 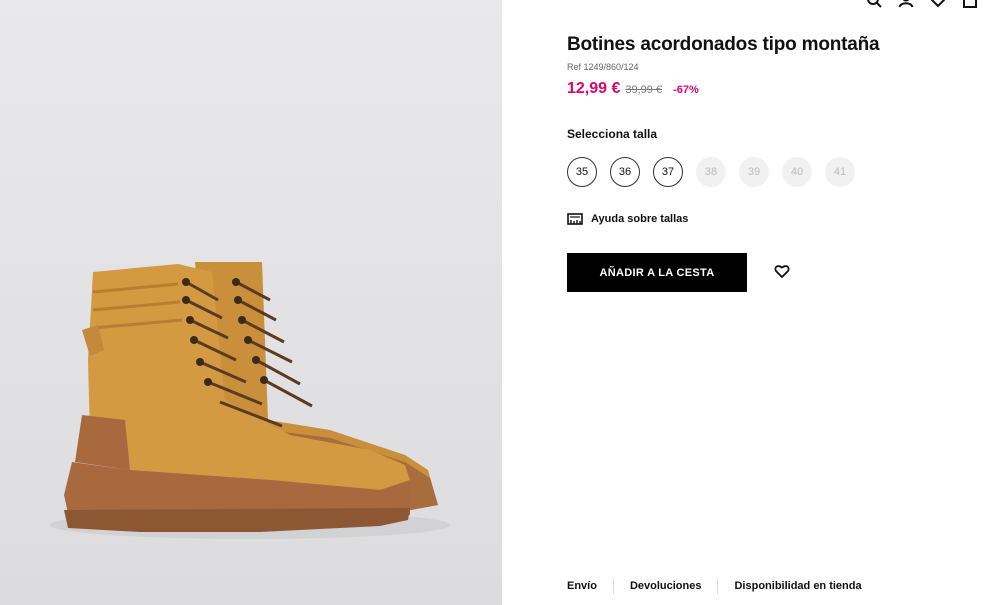 I want to click on size-option-39: 39, so click(x=754, y=172).